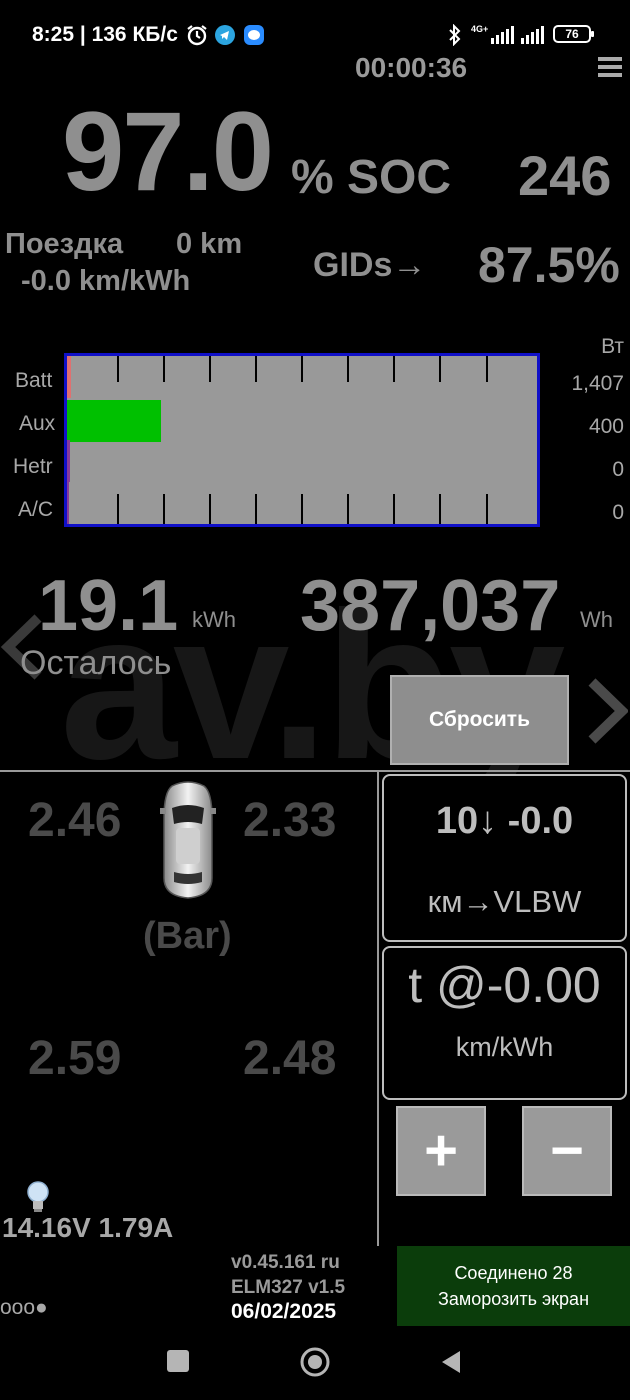 The width and height of the screenshot is (630, 1400). What do you see at coordinates (597, 383) in the screenshot?
I see `row-value-batt: 1,407` at bounding box center [597, 383].